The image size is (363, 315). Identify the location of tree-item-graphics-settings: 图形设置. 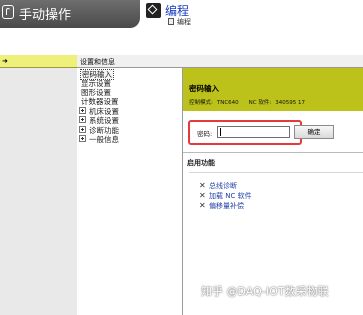
(96, 92).